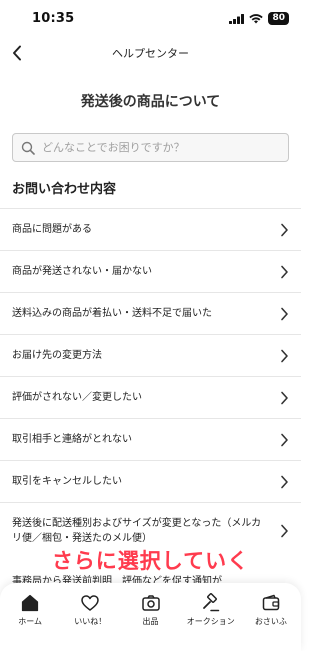 This screenshot has height=651, width=320. I want to click on tab-auction: オークション, so click(211, 622).